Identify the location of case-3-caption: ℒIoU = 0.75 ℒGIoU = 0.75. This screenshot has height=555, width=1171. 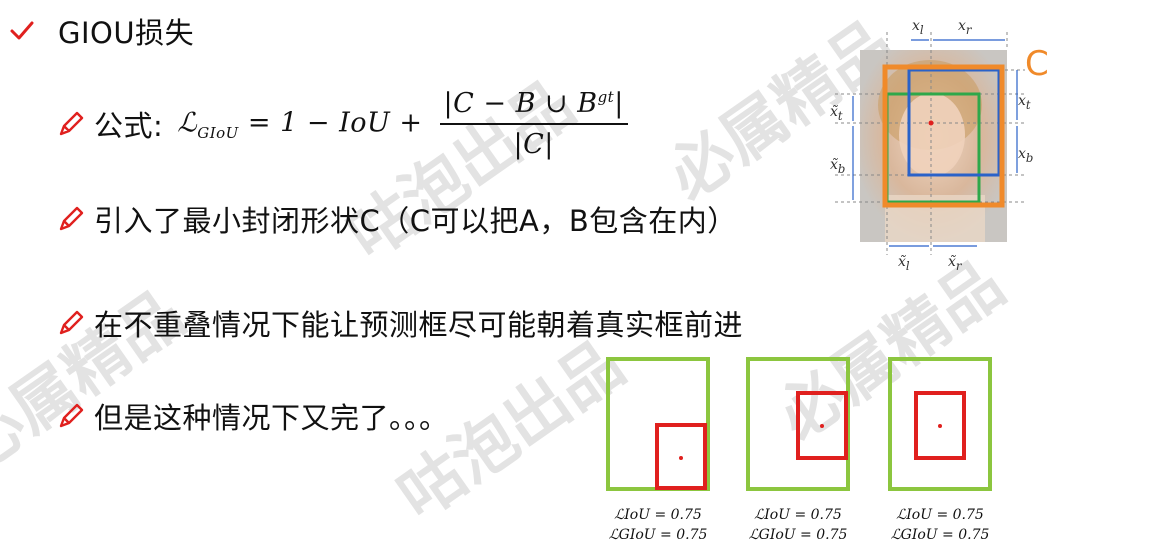
(940, 525).